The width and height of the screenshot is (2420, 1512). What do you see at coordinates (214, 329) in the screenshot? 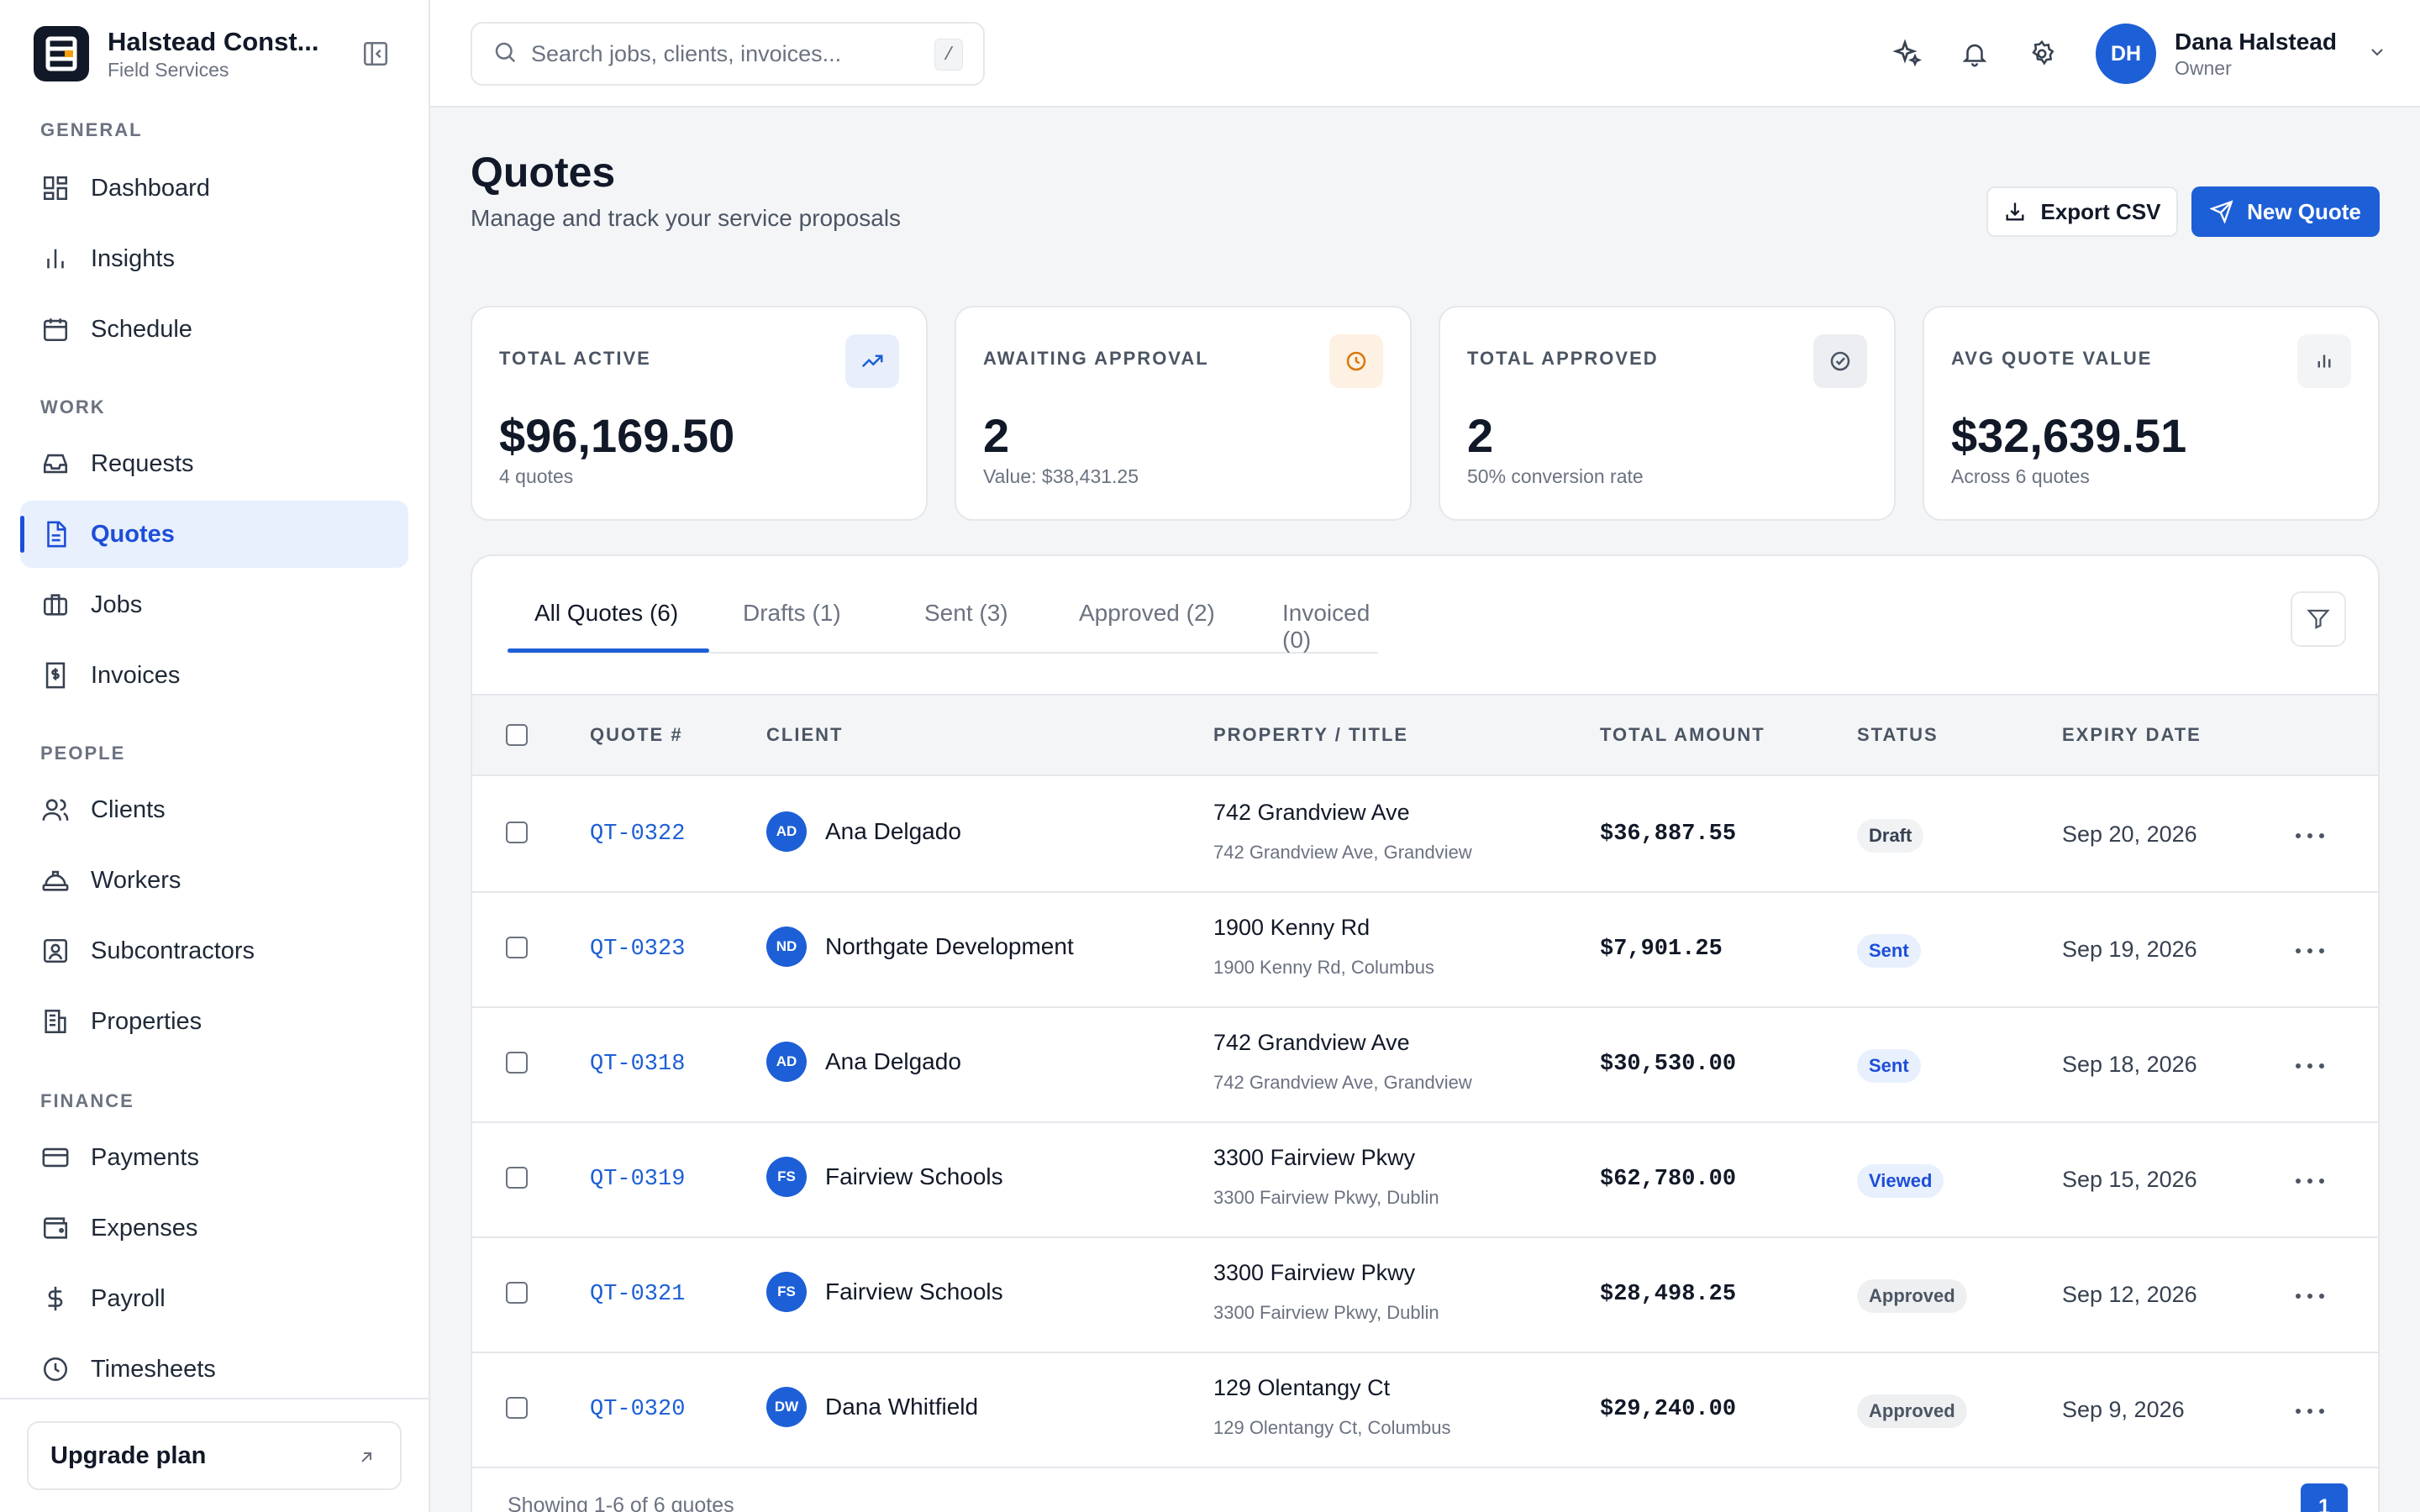
I see `sidebar-item-schedule: Schedule` at bounding box center [214, 329].